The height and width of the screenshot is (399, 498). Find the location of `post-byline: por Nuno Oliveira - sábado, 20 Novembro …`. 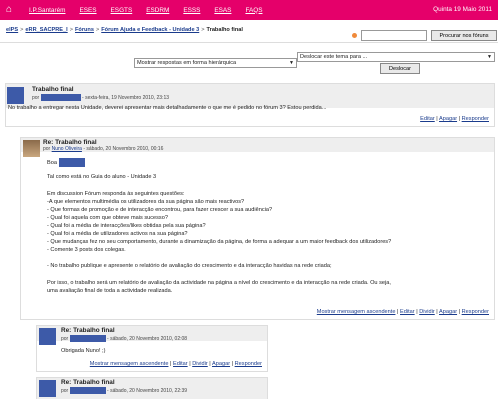

post-byline: por Nuno Oliveira - sábado, 20 Novembro … is located at coordinates (103, 149).